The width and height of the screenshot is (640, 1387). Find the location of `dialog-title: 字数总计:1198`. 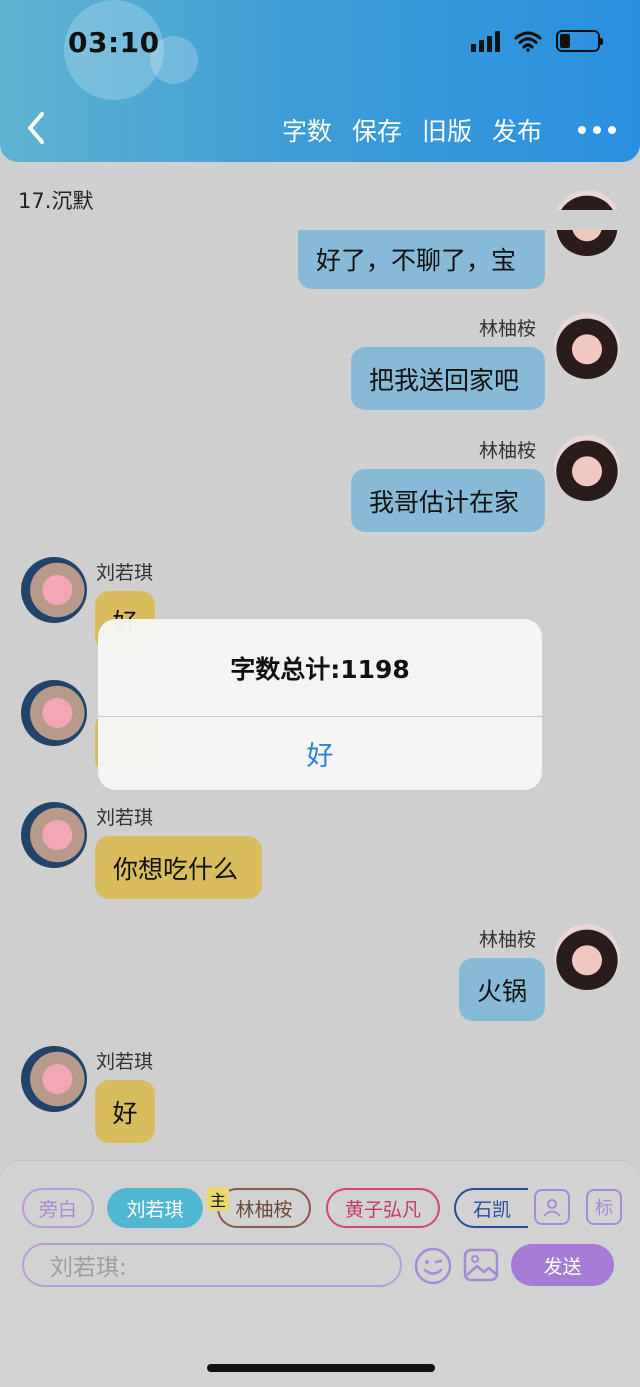

dialog-title: 字数总计:1198 is located at coordinates (320, 668).